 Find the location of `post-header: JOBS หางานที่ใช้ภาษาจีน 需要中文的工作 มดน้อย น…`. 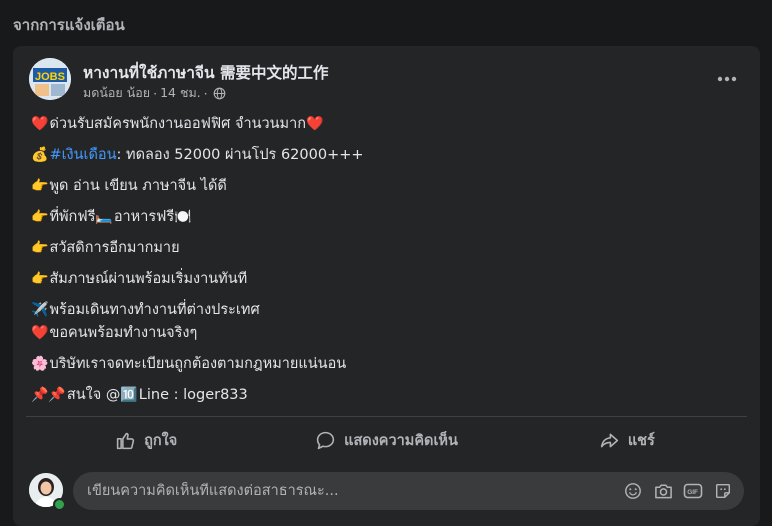

post-header: JOBS หางานที่ใช้ภาษาจีน 需要中文的工作 มดน้อย น… is located at coordinates (386, 81).